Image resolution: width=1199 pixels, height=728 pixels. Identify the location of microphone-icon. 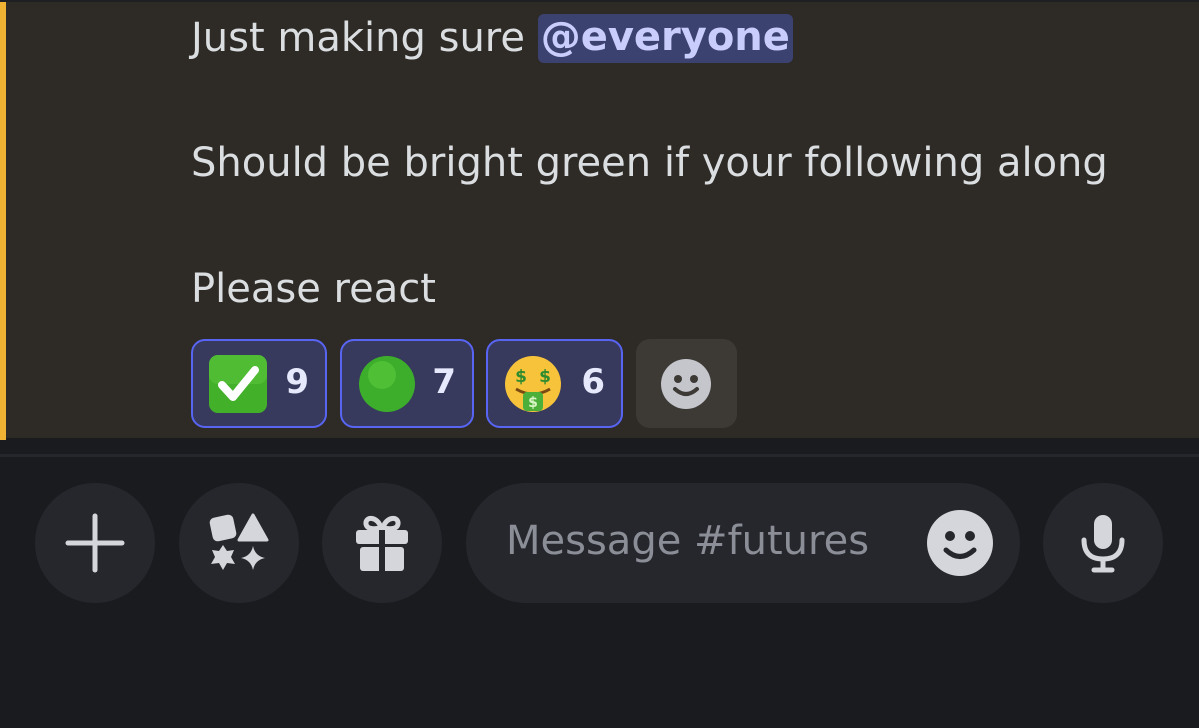
(1103, 544).